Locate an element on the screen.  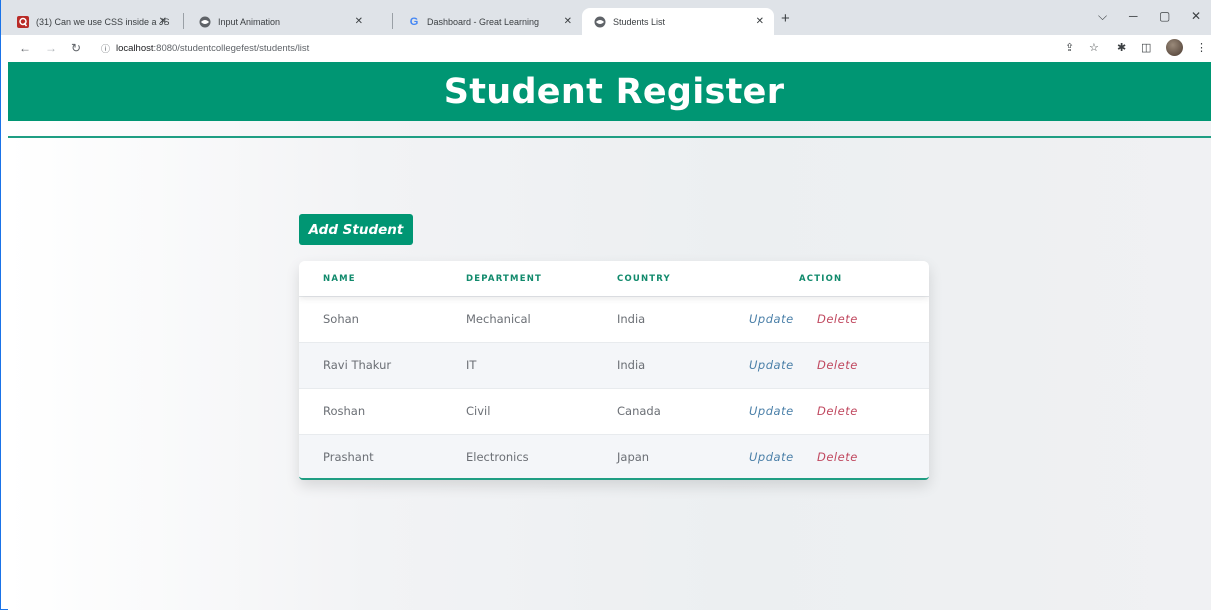
reload-icon: ↻ is located at coordinates (76, 48).